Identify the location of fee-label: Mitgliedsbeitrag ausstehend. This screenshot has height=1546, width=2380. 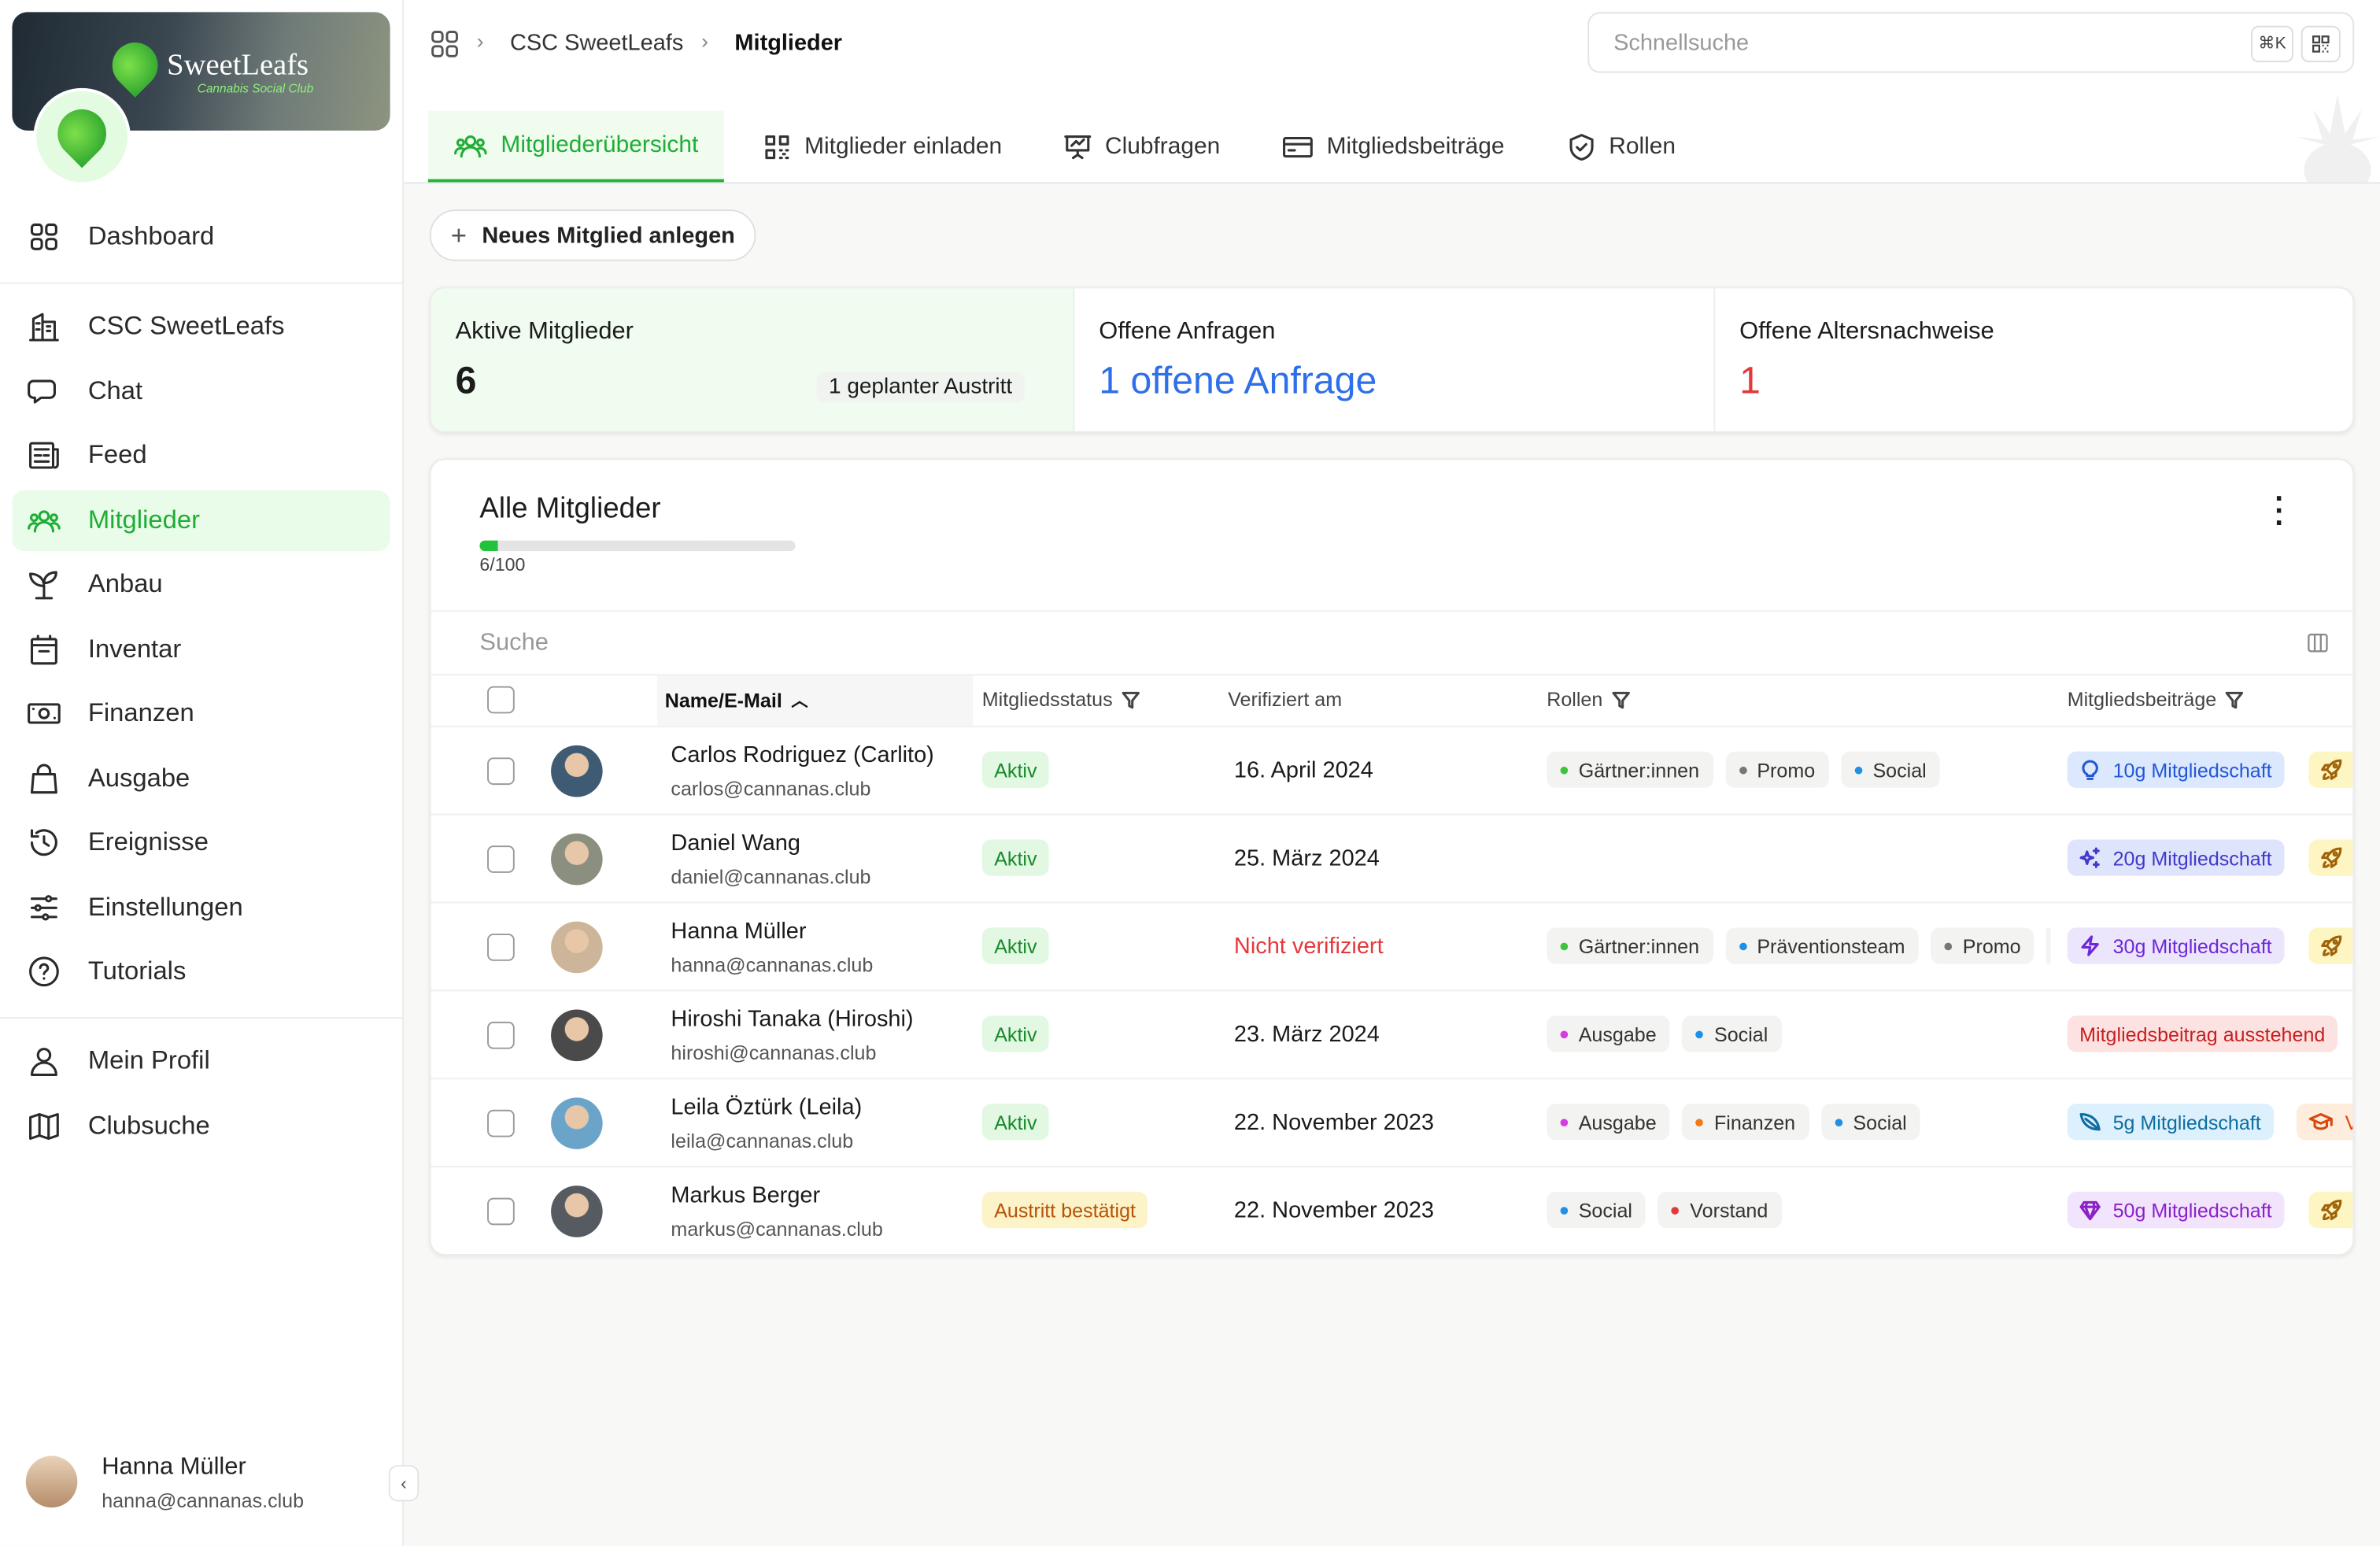
(2202, 1034).